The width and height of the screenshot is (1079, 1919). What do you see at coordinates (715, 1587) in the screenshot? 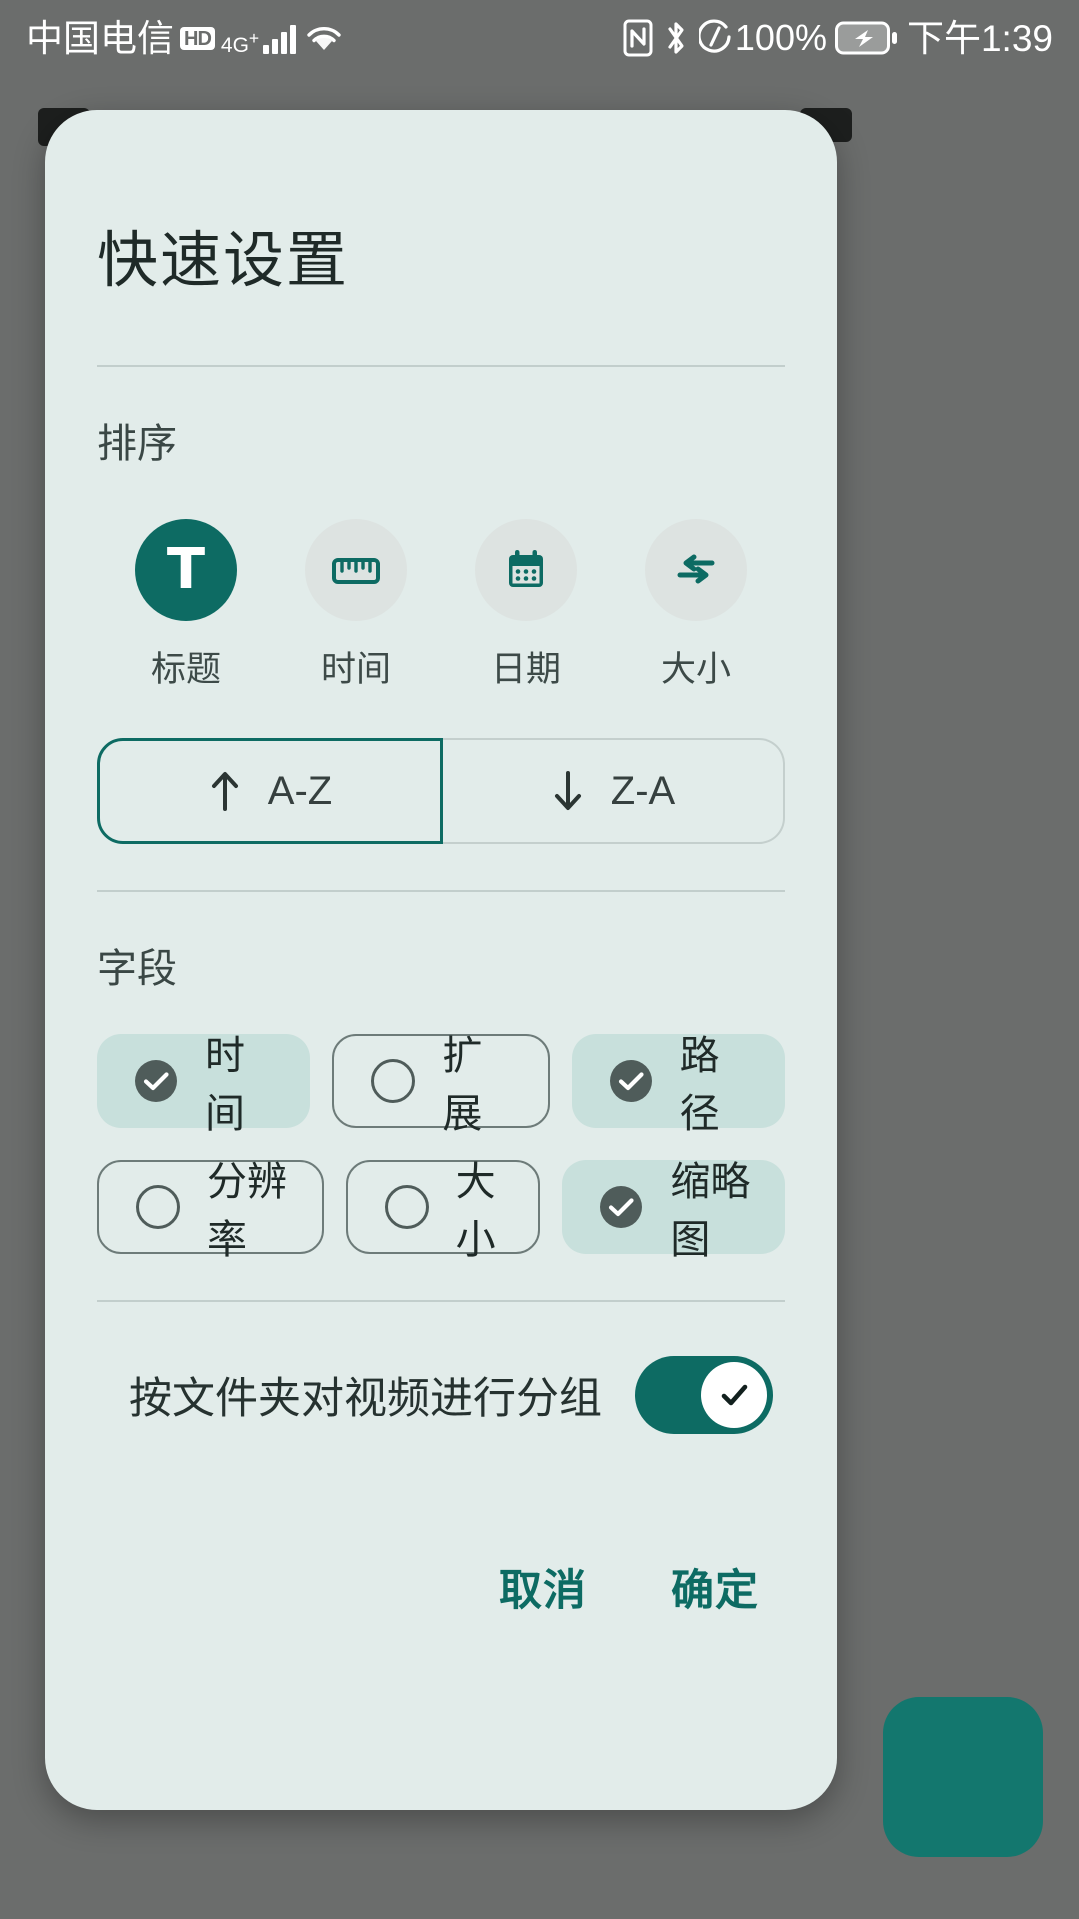
I see `confirm-button: 确定` at bounding box center [715, 1587].